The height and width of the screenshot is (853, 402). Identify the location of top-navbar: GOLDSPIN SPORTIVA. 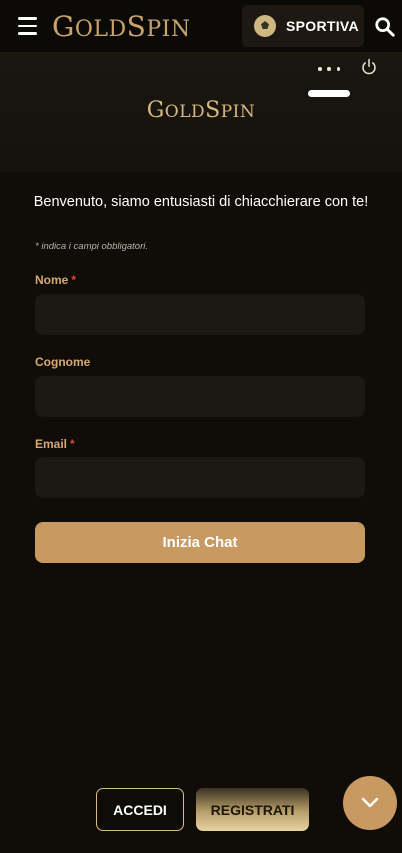
(201, 26).